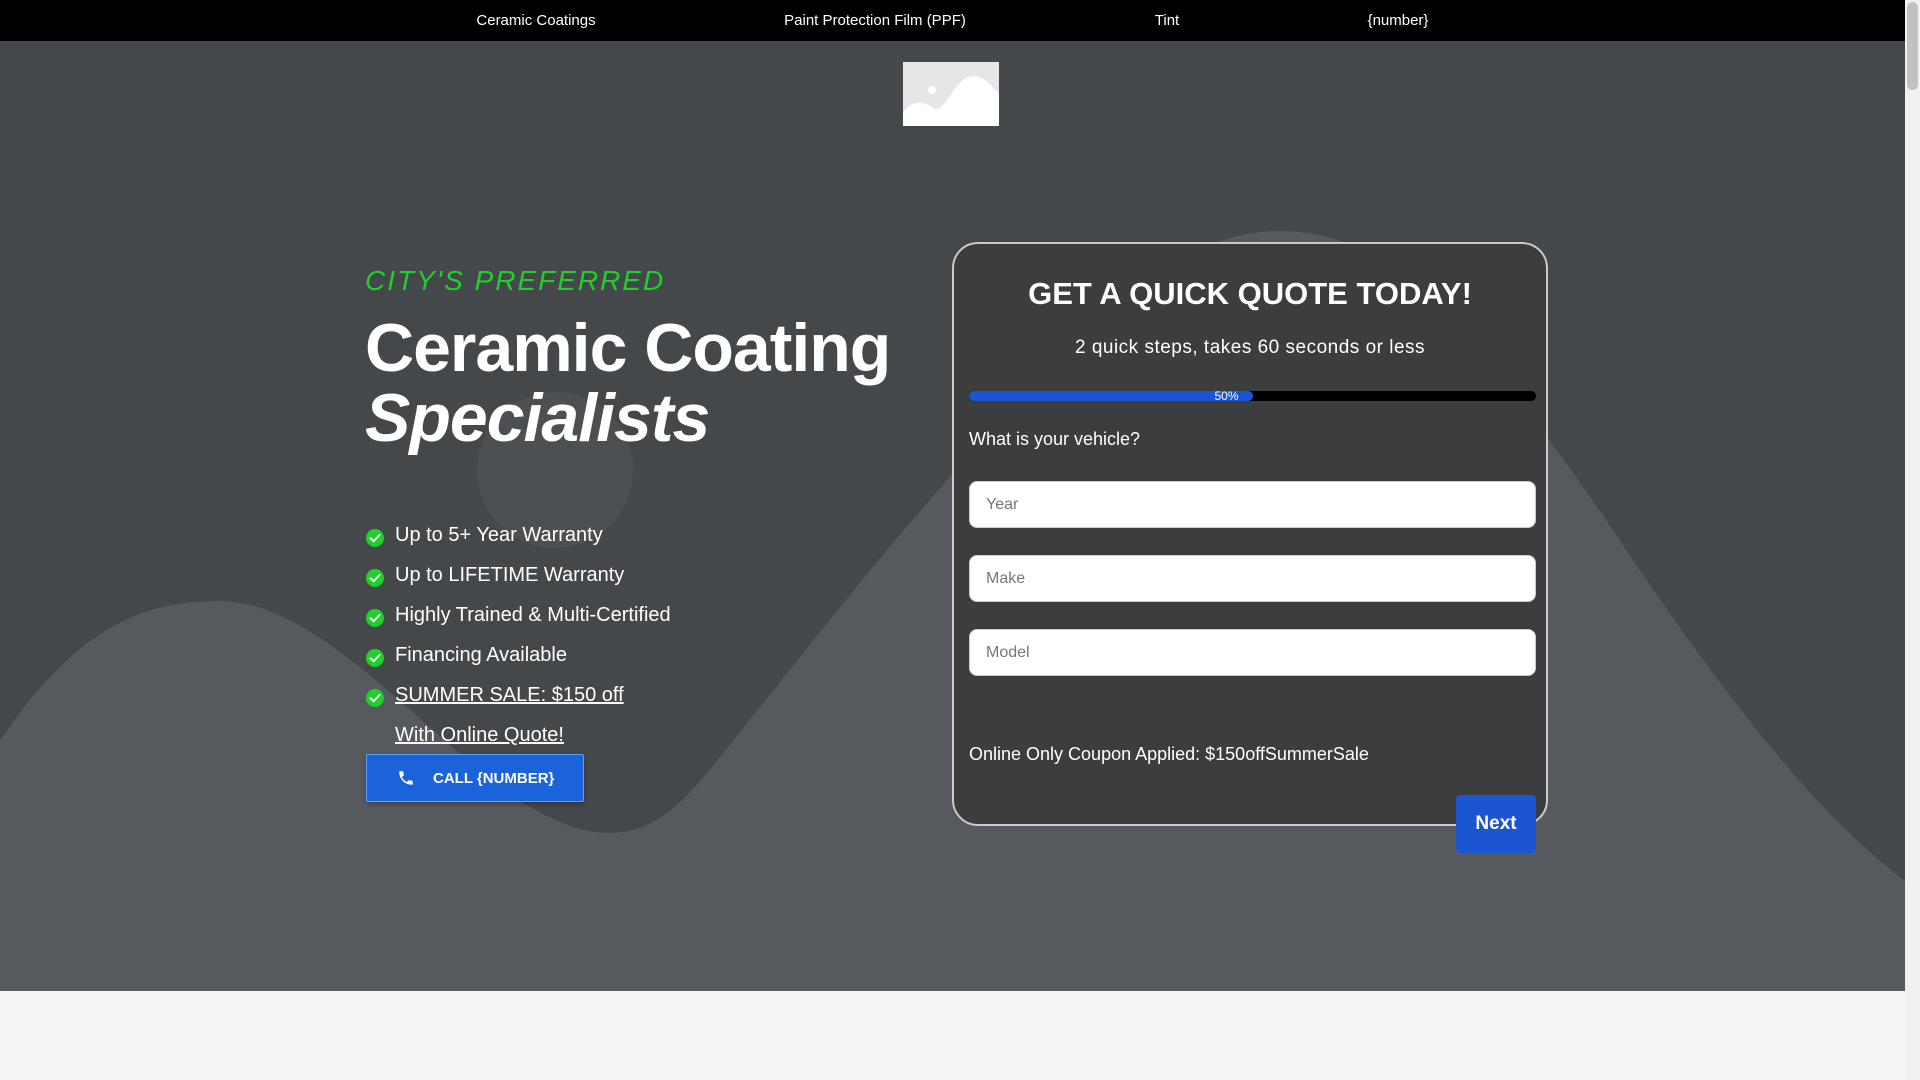 The height and width of the screenshot is (1080, 1920). Describe the element at coordinates (1055, 439) in the screenshot. I see `vehicle-question: What is your vehicle?` at that location.